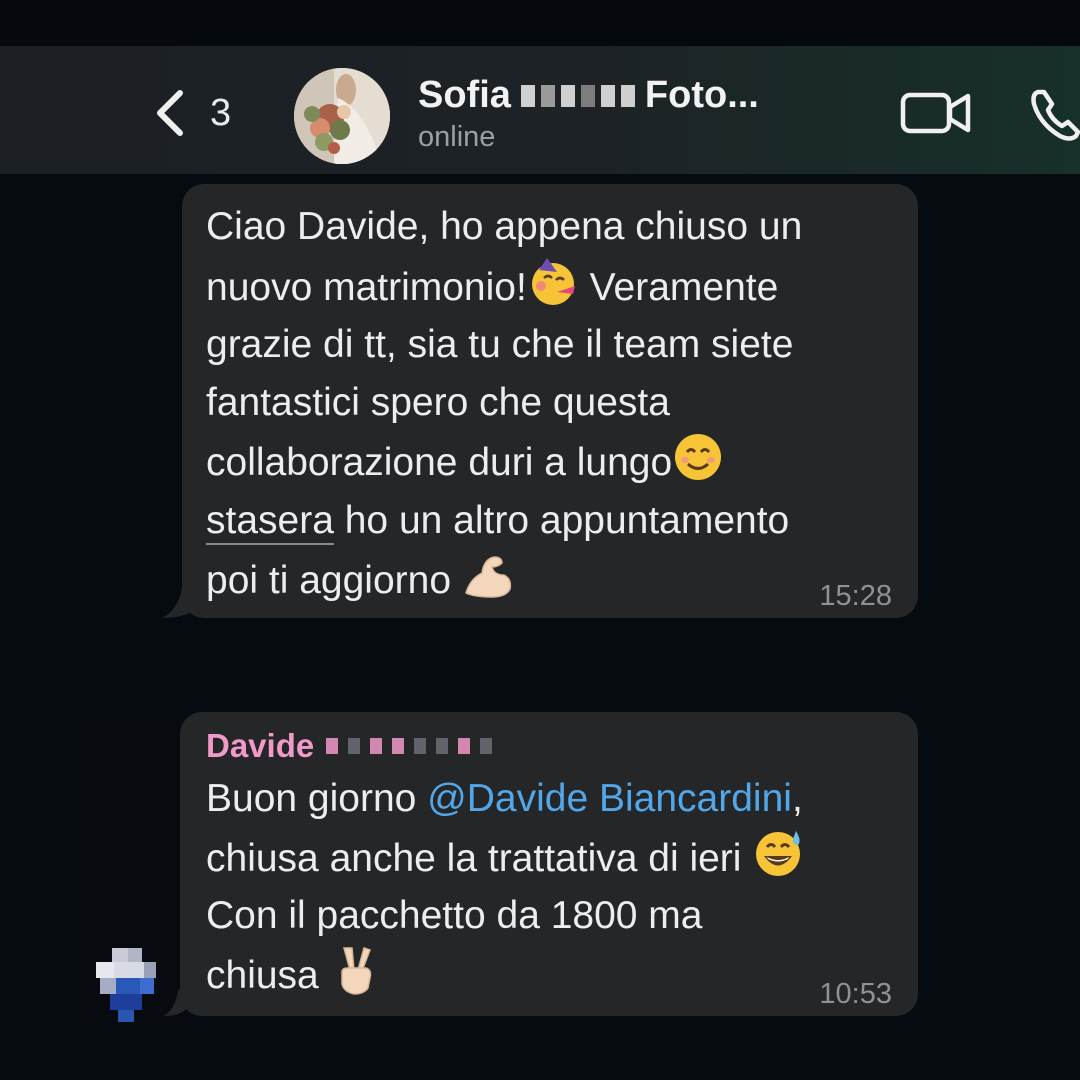  What do you see at coordinates (464, 95) in the screenshot?
I see `contact-name-first: Sofia` at bounding box center [464, 95].